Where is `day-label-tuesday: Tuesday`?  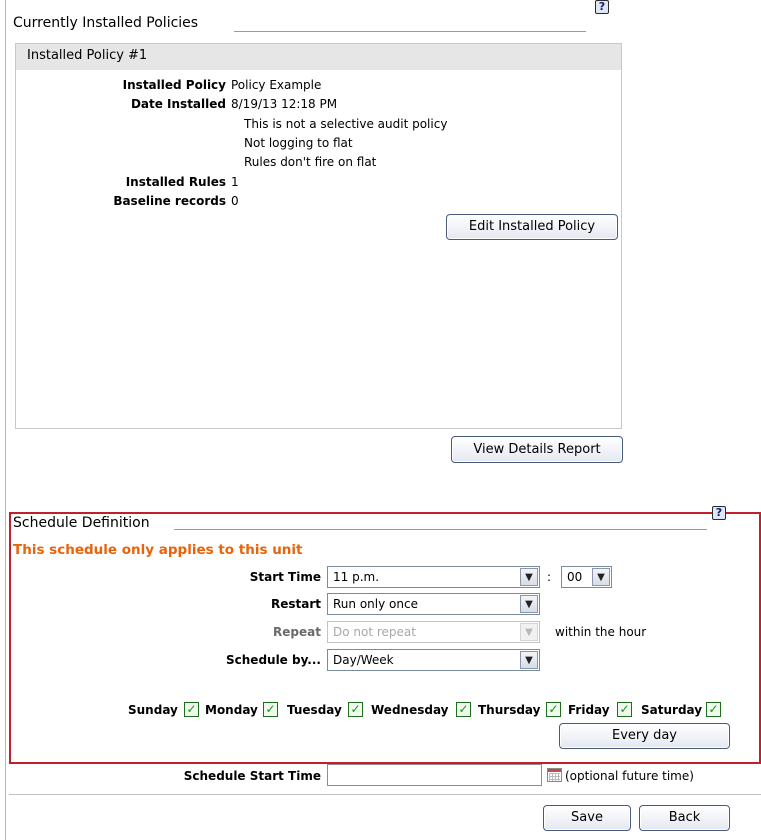 day-label-tuesday: Tuesday is located at coordinates (314, 710).